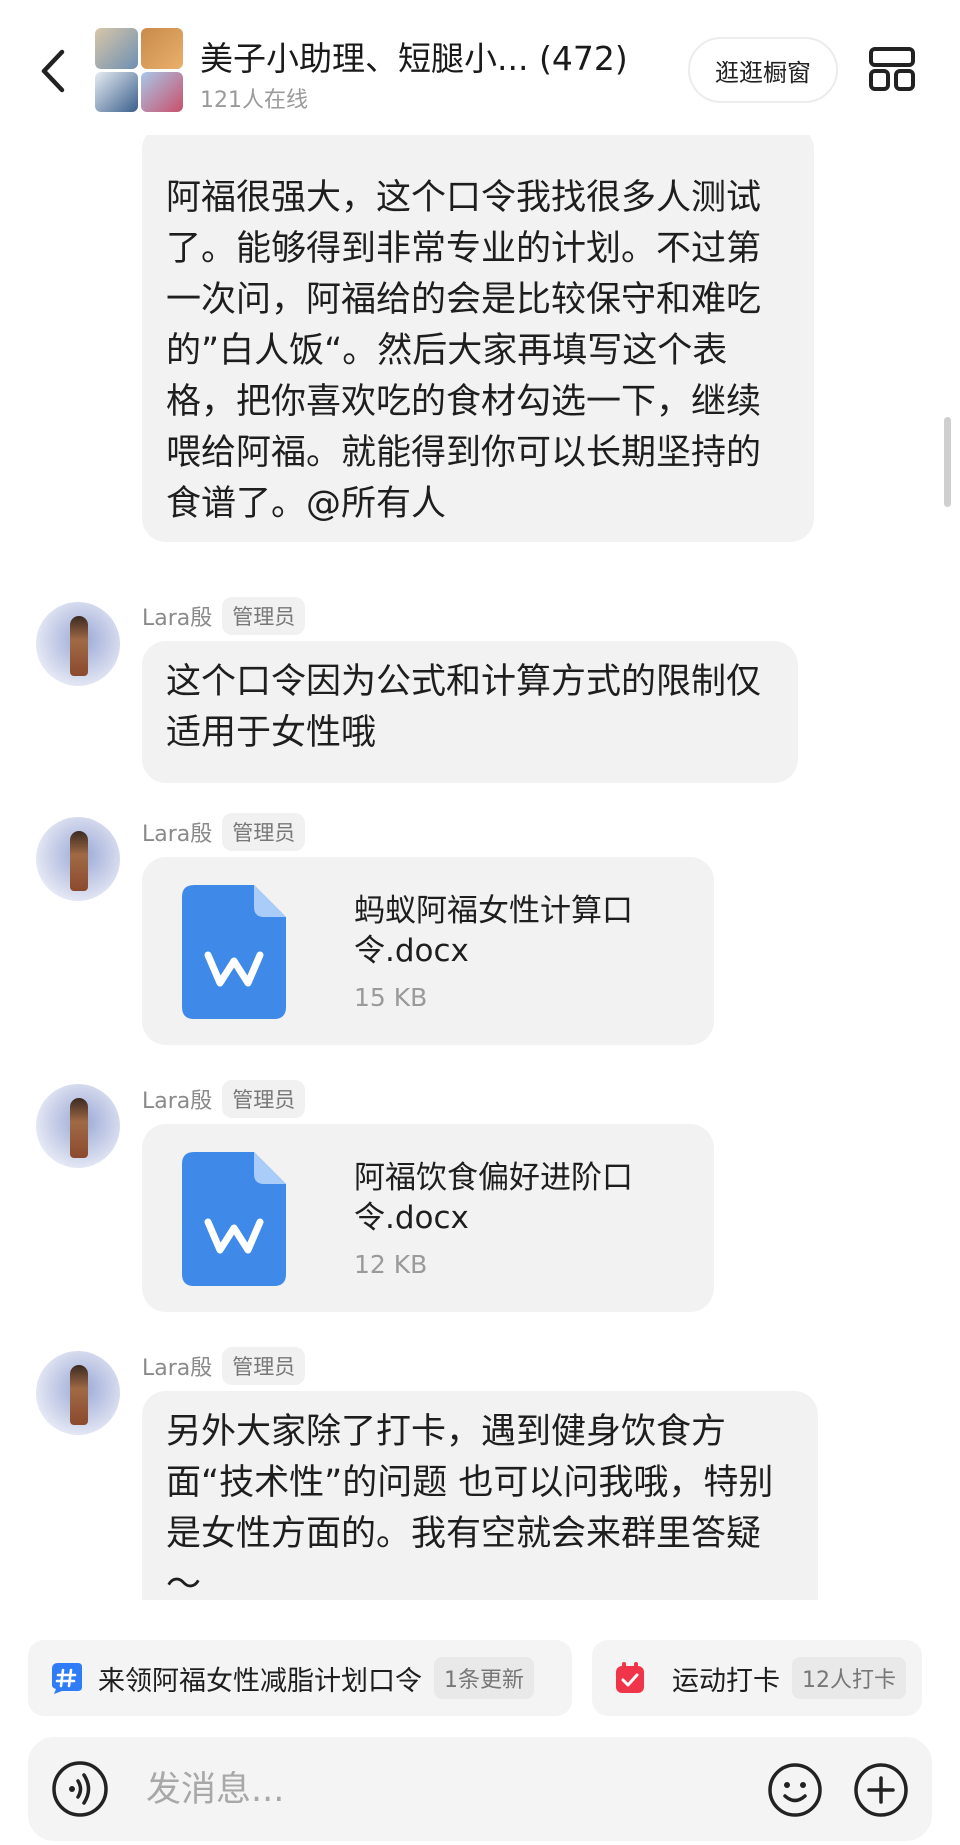 This screenshot has height=1845, width=960. Describe the element at coordinates (391, 997) in the screenshot. I see `file-size: 15 KB` at that location.